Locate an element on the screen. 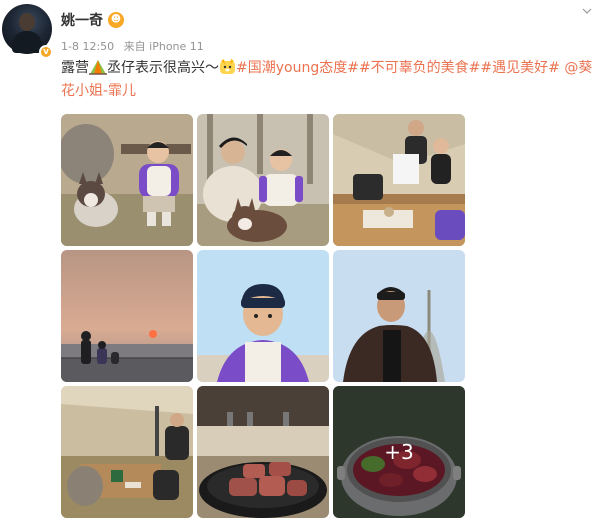 This screenshot has width=600, height=524. user-avatar: v is located at coordinates (27, 31).